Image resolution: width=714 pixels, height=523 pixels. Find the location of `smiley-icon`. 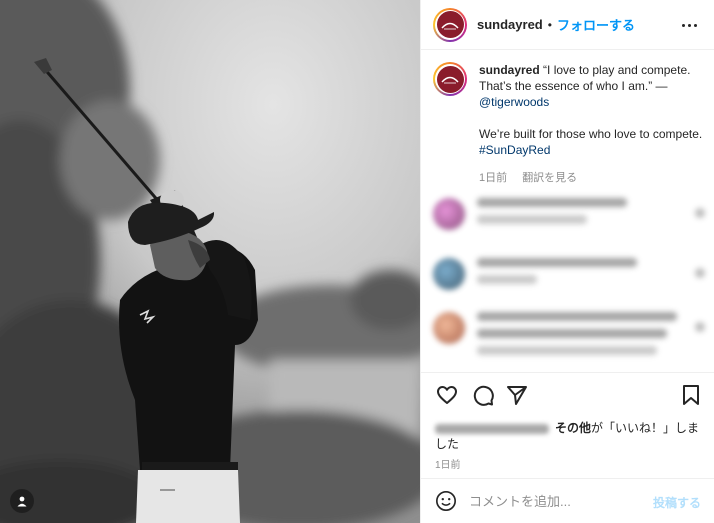

smiley-icon is located at coordinates (446, 501).